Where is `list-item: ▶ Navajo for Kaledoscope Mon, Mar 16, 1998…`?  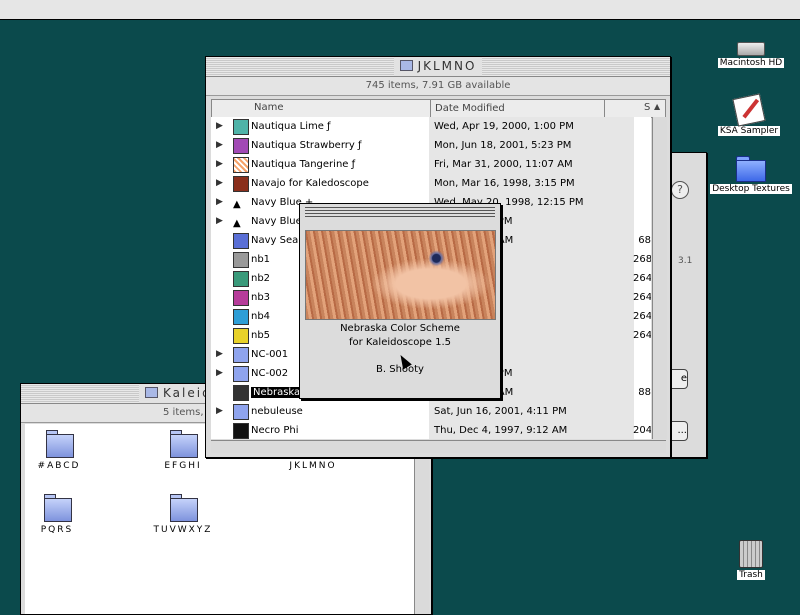 list-item: ▶ Navajo for Kaledoscope Mon, Mar 16, 1998… is located at coordinates (431, 183).